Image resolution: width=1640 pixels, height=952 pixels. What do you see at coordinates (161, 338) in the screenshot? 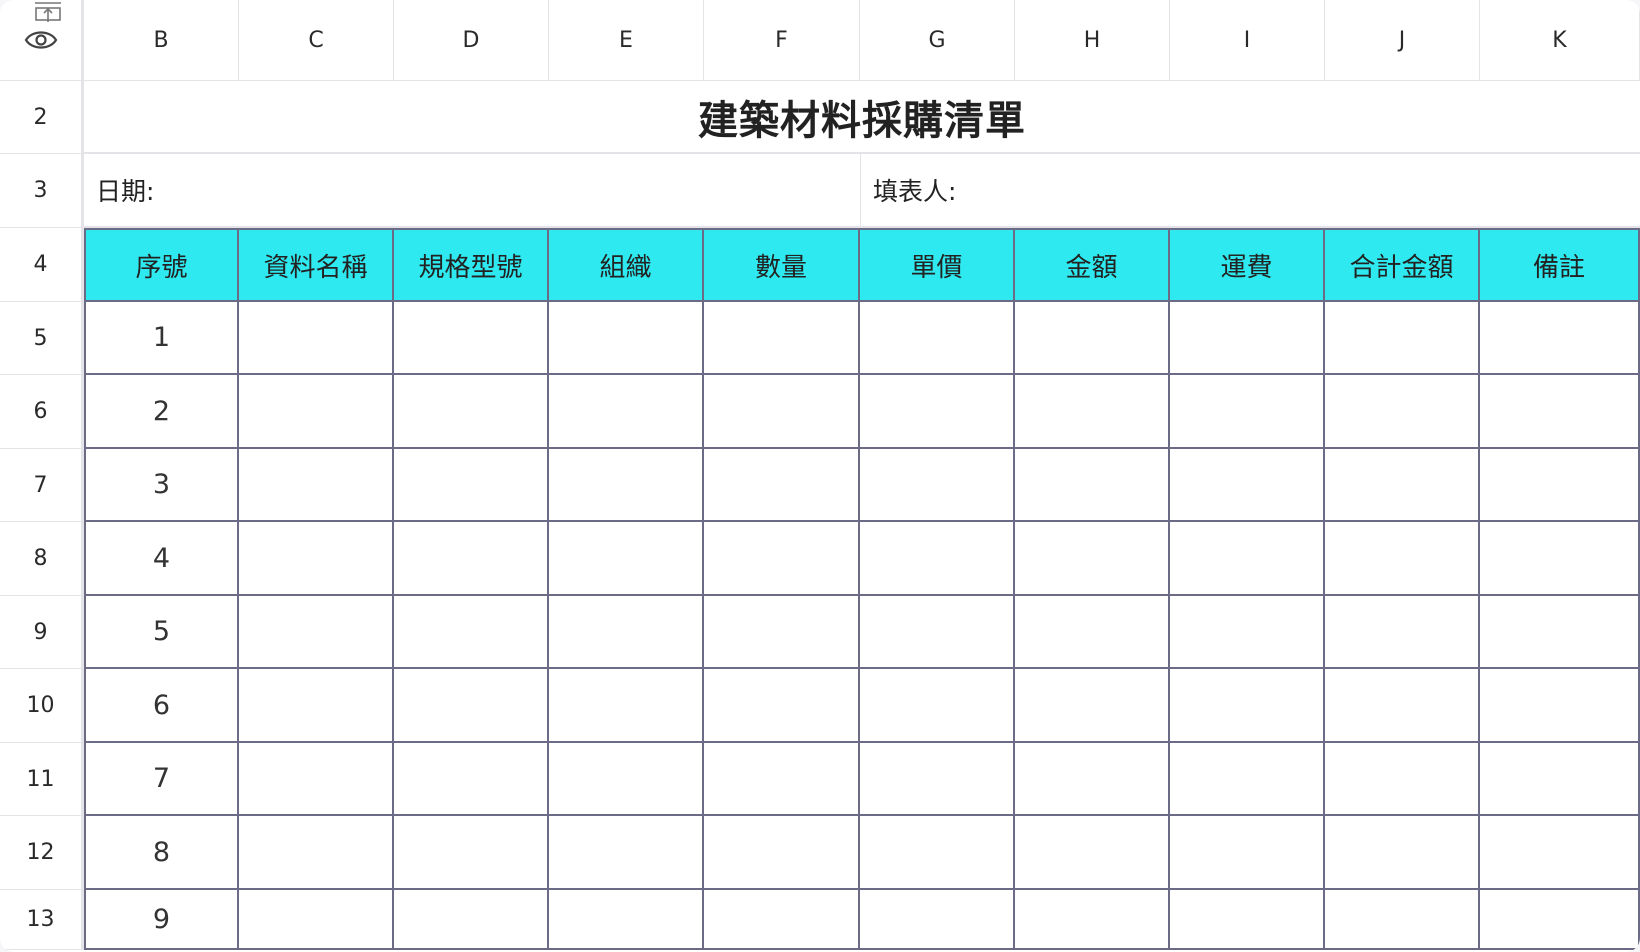
I see `serial-cell: 1` at bounding box center [161, 338].